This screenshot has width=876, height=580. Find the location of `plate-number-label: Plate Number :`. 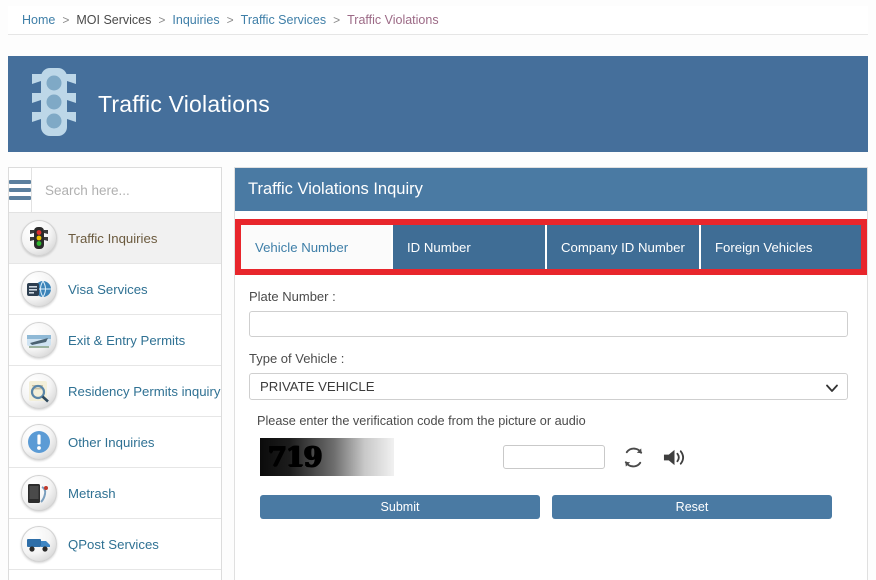

plate-number-label: Plate Number : is located at coordinates (292, 296).